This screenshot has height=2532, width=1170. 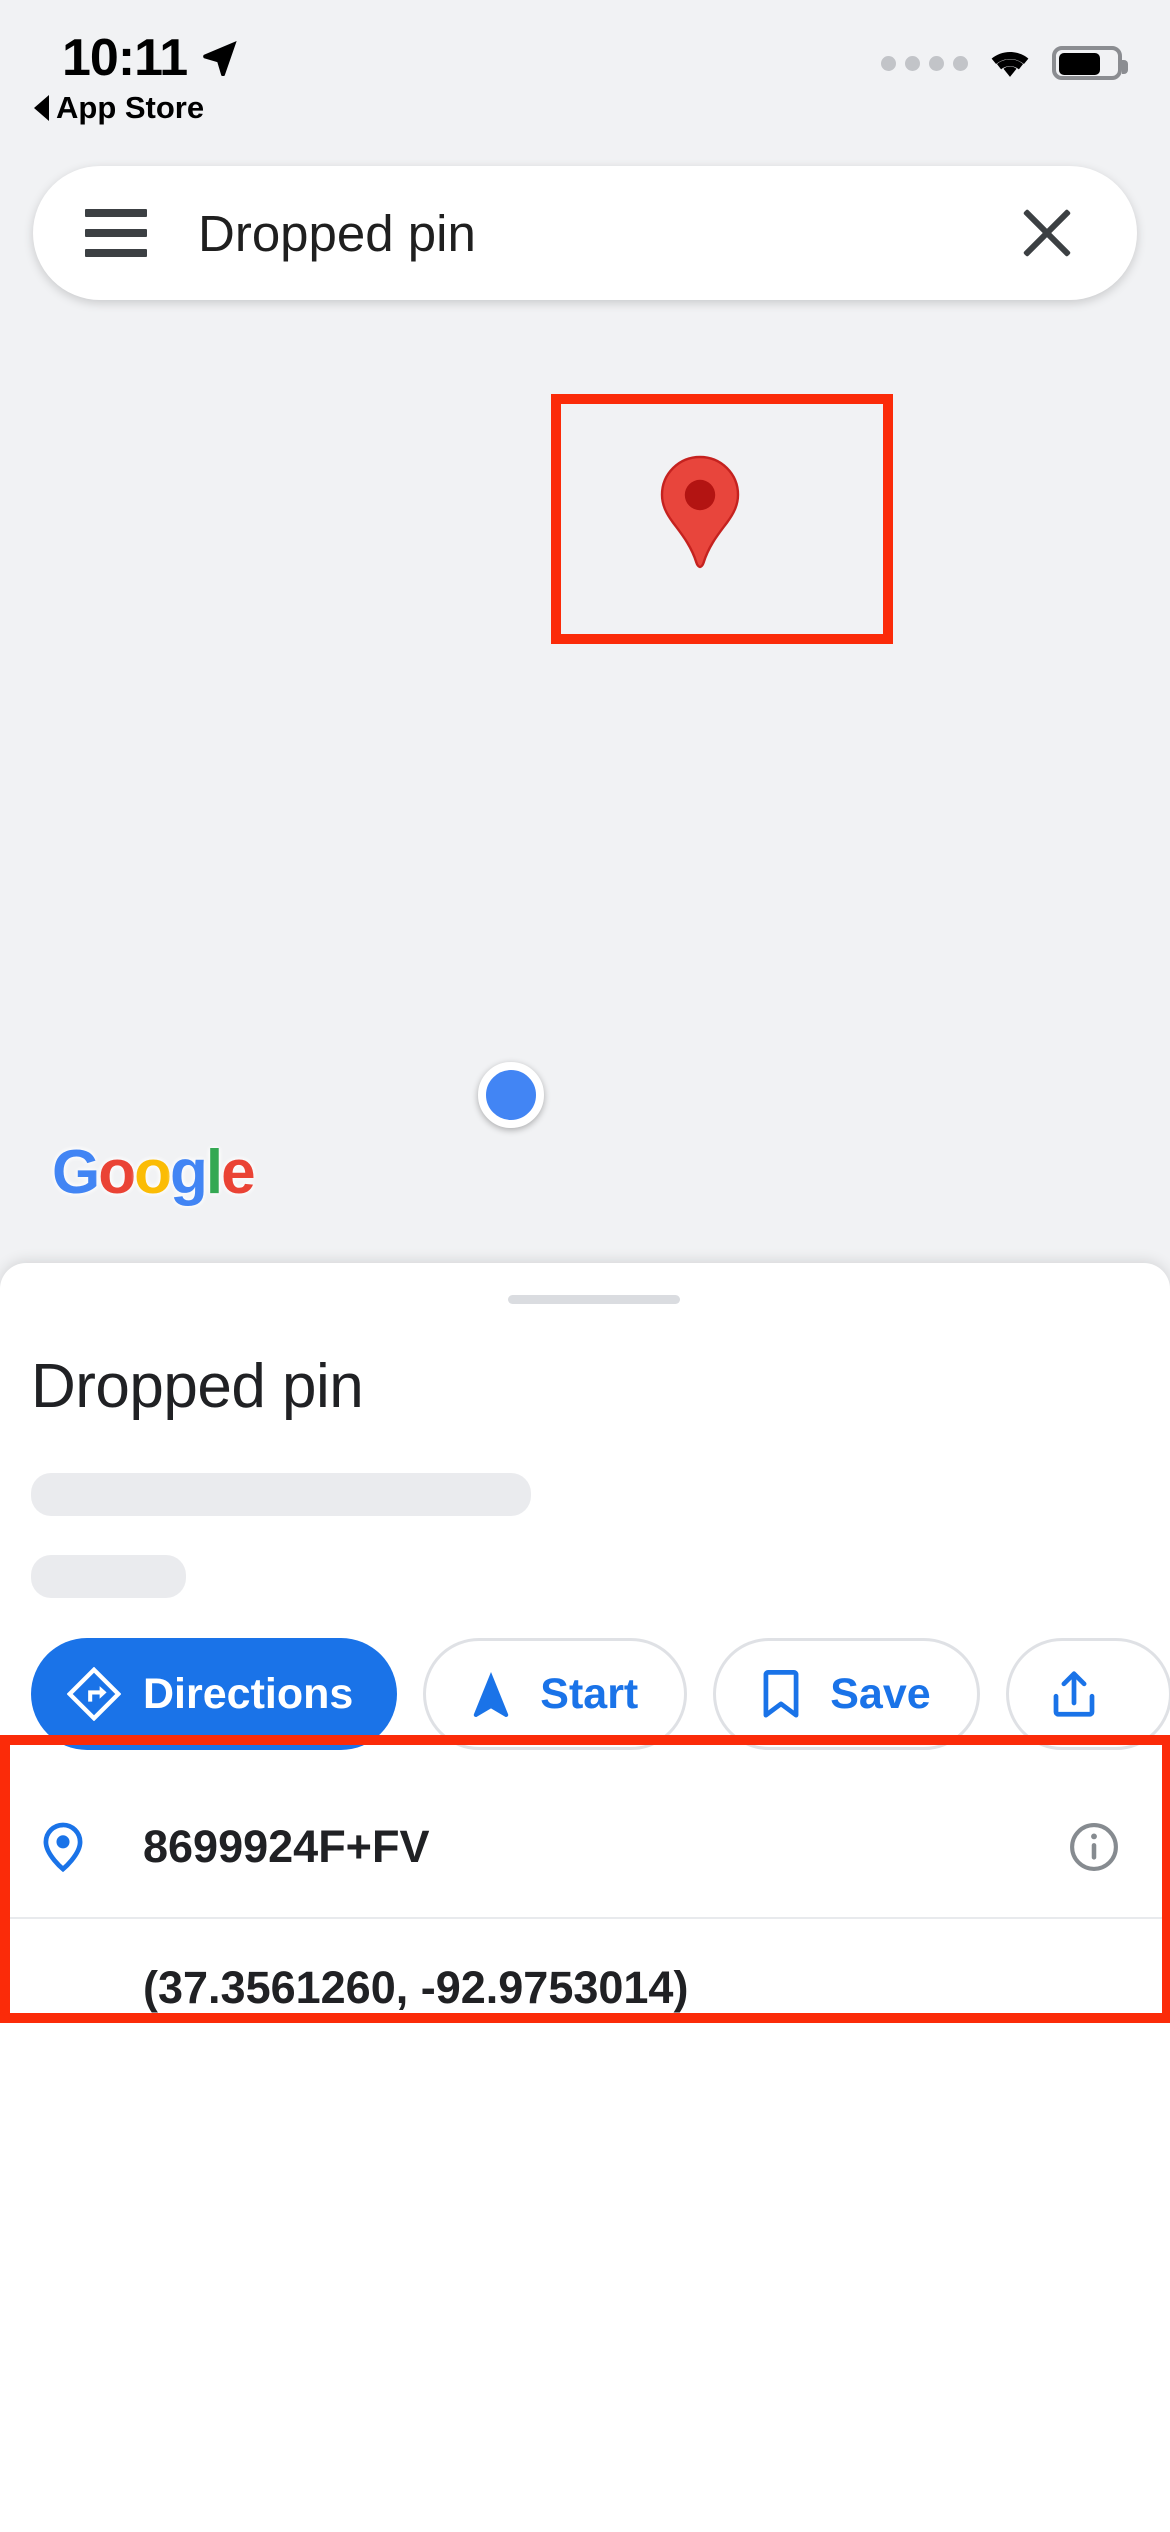 What do you see at coordinates (880, 1693) in the screenshot?
I see `save-button-label: Save` at bounding box center [880, 1693].